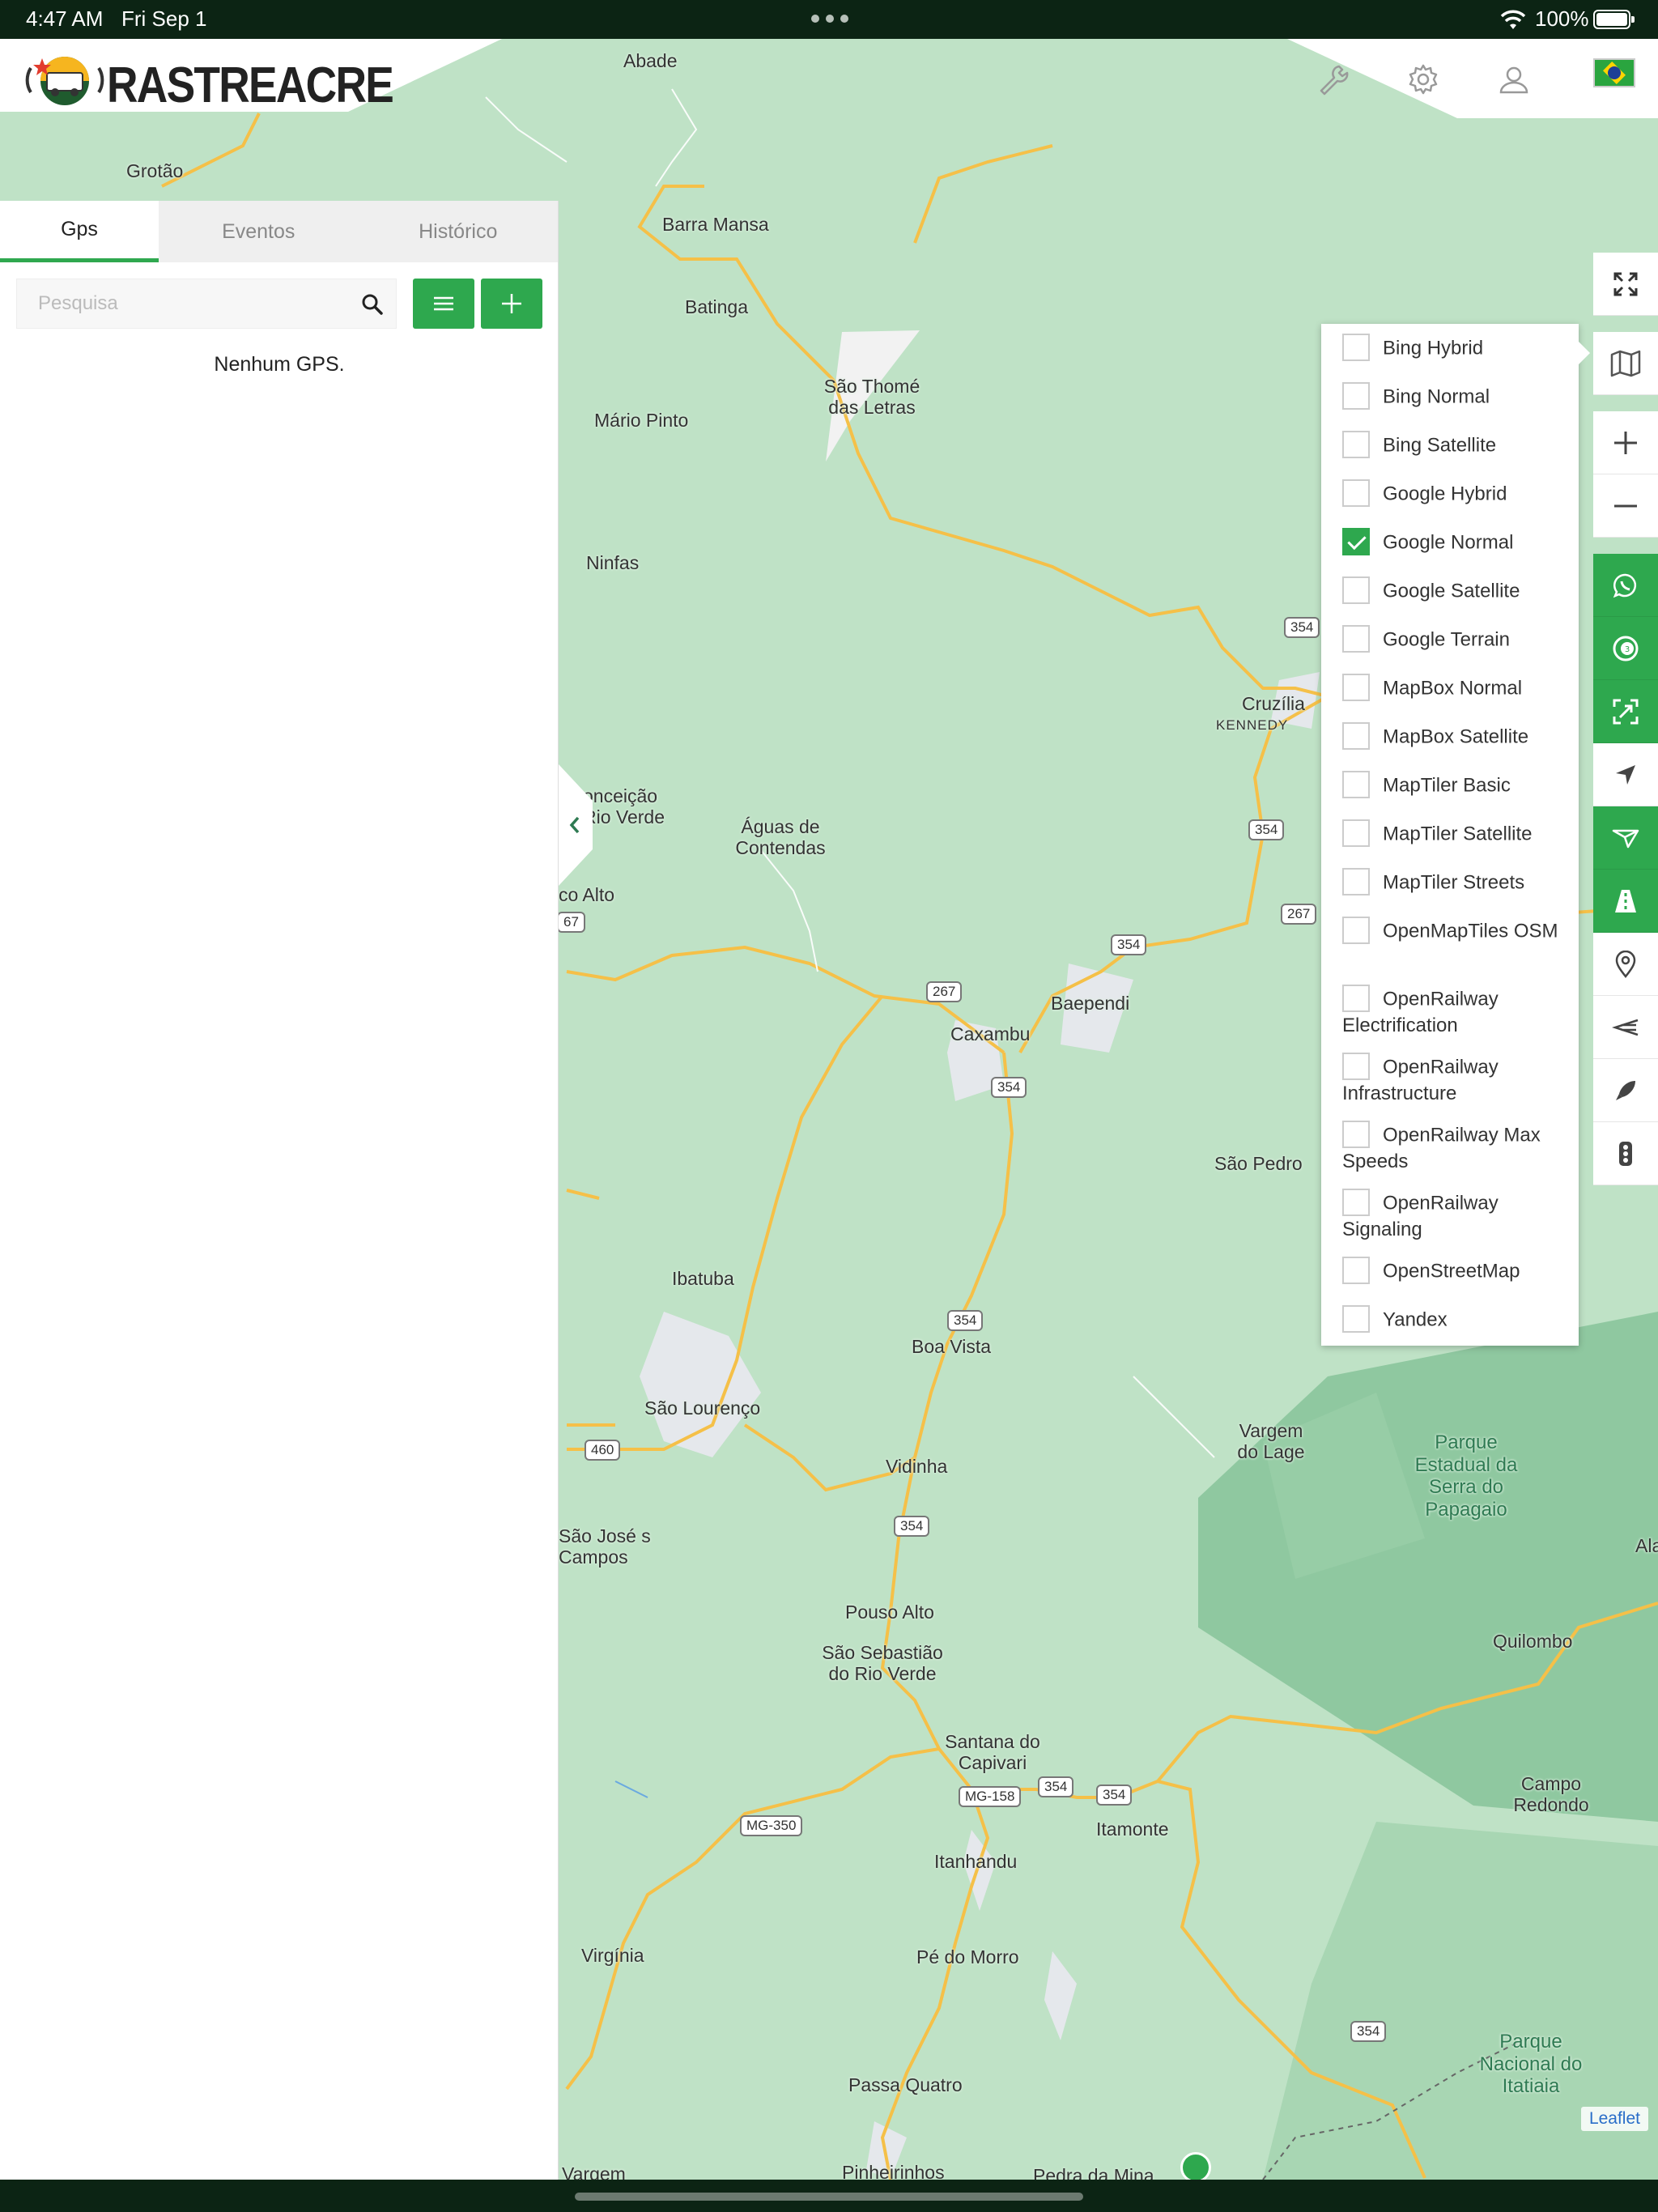 The height and width of the screenshot is (2212, 1658). I want to click on layer-option: OpenRailway Signaling, so click(1451, 1215).